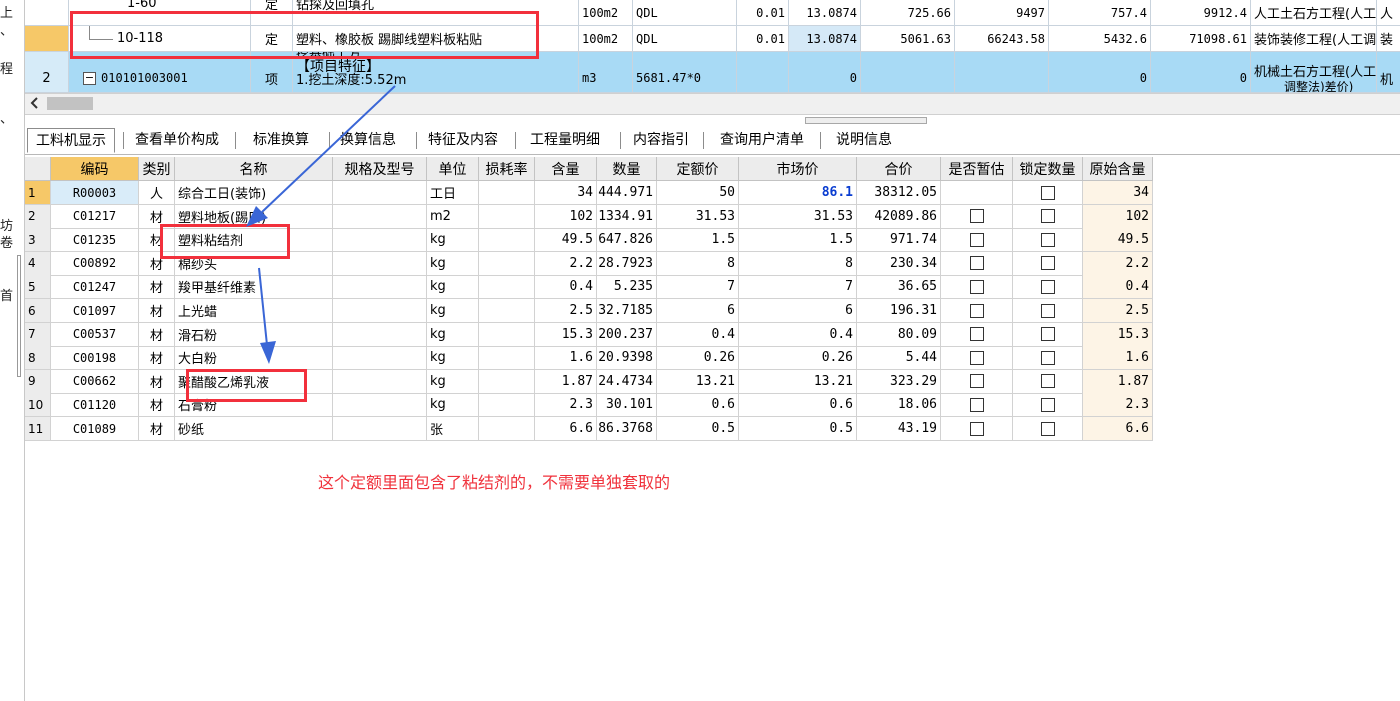 Image resolution: width=1400 pixels, height=701 pixels. I want to click on annotation-arrows, so click(321, 224).